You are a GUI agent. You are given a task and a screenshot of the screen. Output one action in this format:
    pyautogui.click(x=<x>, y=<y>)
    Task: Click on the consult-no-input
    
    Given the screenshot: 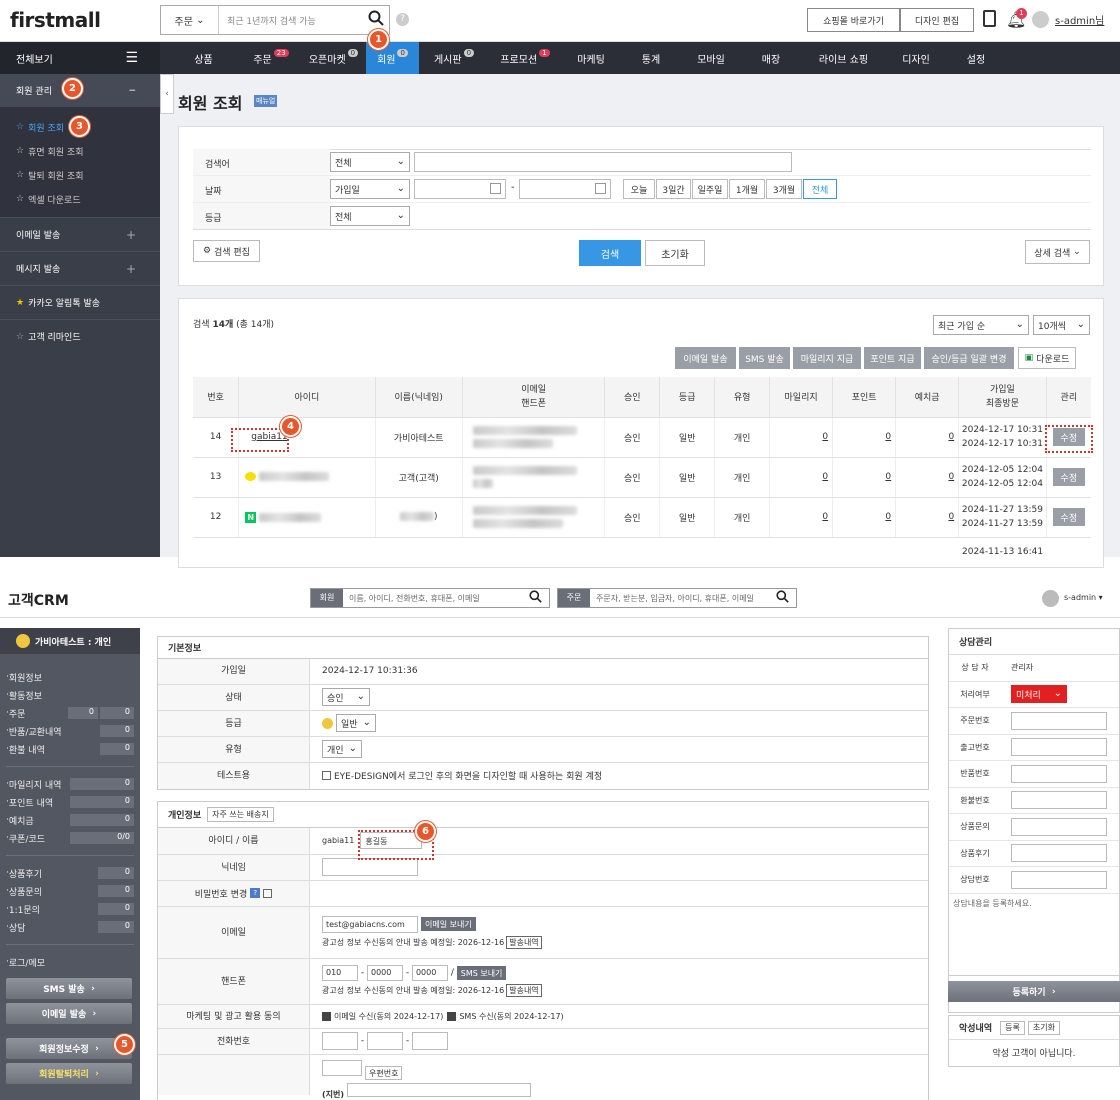 What is the action you would take?
    pyautogui.click(x=1059, y=879)
    